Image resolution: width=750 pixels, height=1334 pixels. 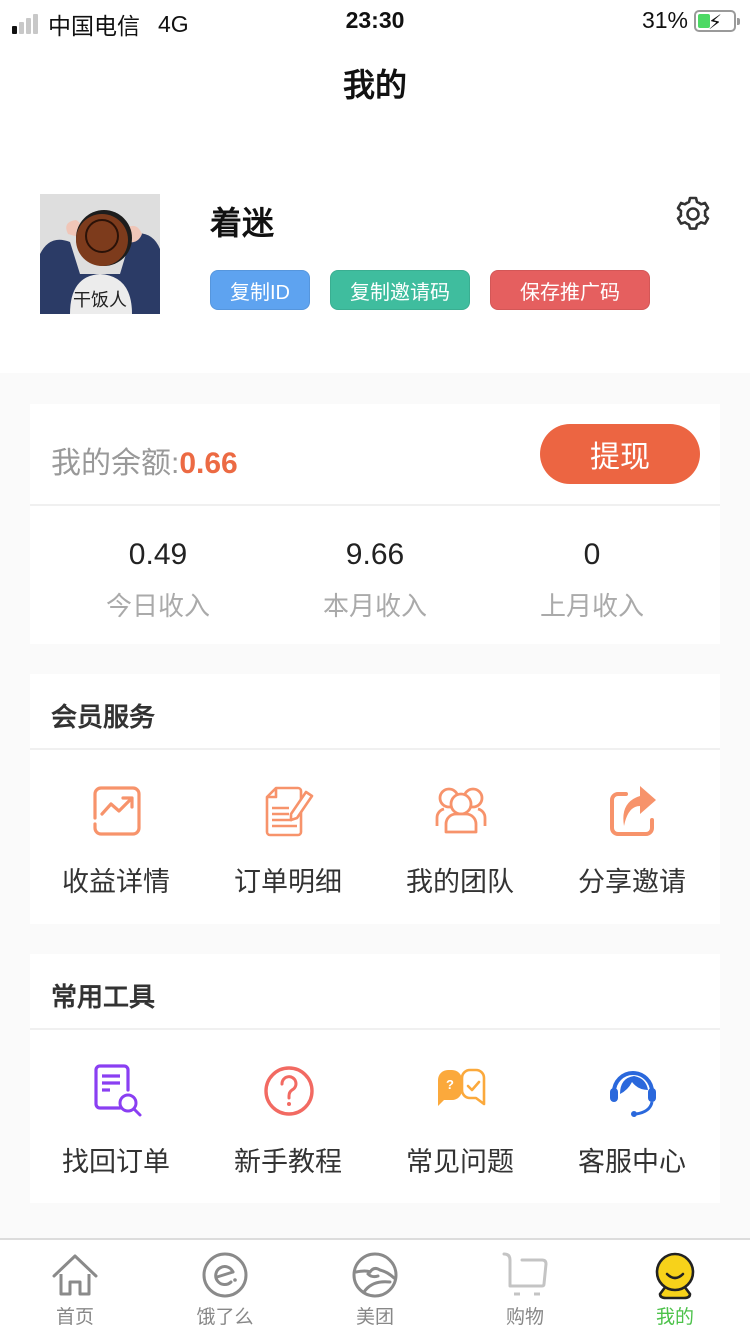 What do you see at coordinates (632, 838) in the screenshot?
I see `service-share-invite: 分享邀请` at bounding box center [632, 838].